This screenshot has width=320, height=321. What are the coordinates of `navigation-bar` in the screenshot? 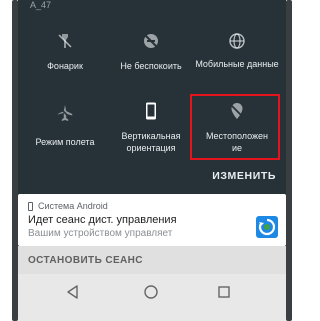 It's located at (152, 297).